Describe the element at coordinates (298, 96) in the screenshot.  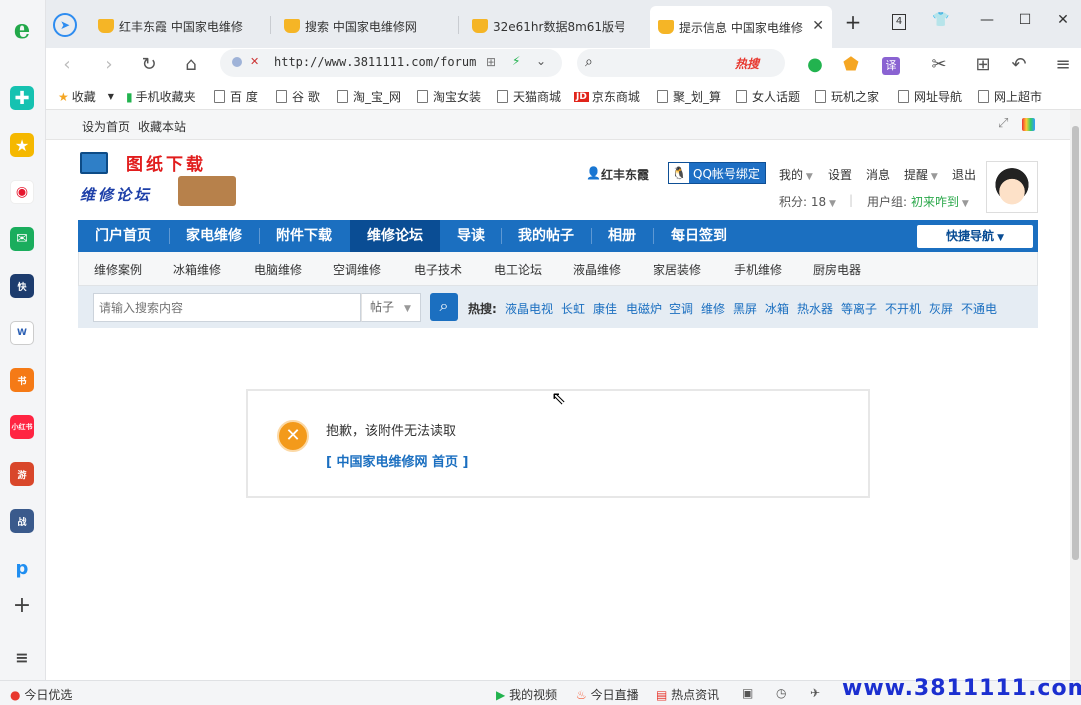
I see `bookmark-item: 谷 歌` at that location.